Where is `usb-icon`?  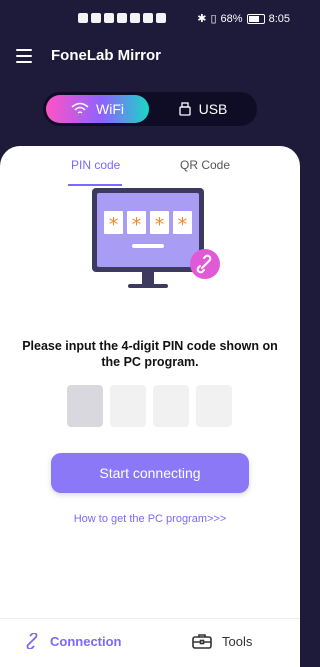
usb-icon is located at coordinates (184, 109).